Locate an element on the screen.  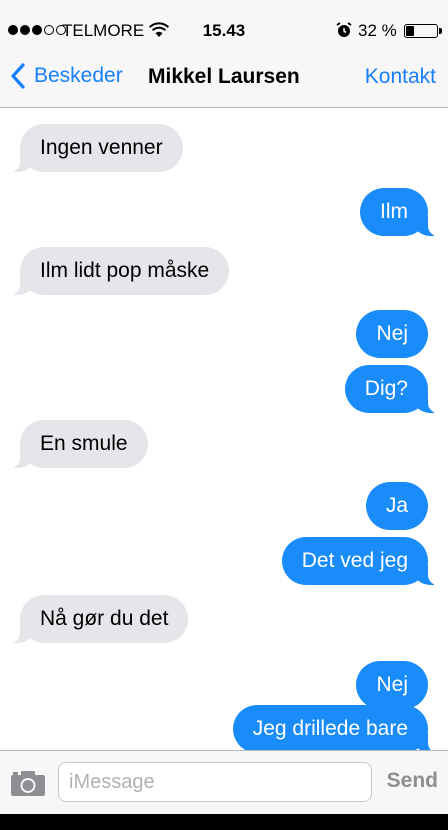
back-button: Beskeder is located at coordinates (66, 76).